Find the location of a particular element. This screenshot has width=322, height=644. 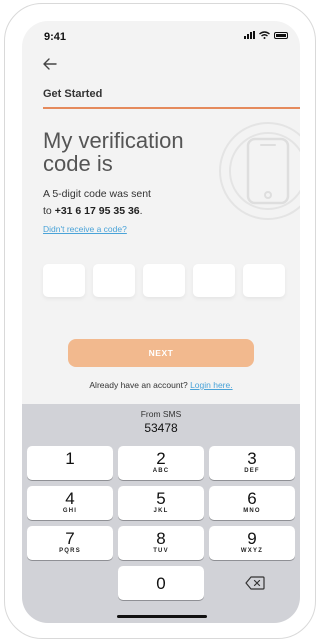

phone-illustration-icon is located at coordinates (259, 171).